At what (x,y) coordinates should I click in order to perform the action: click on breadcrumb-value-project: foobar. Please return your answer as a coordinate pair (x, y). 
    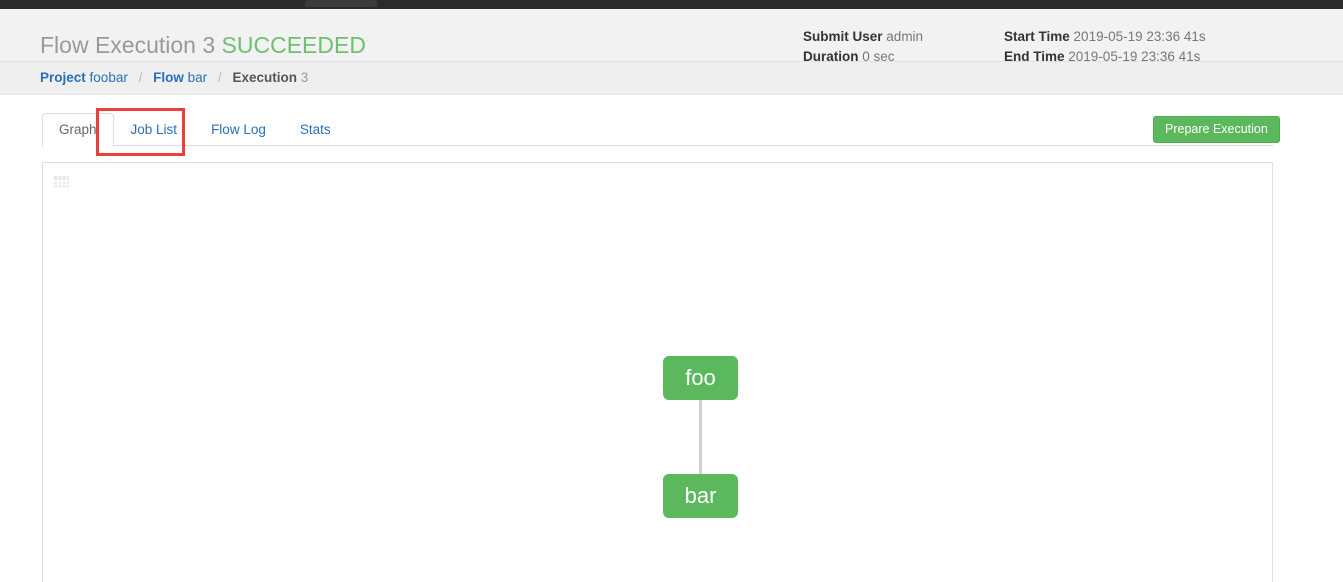
    Looking at the image, I should click on (109, 77).